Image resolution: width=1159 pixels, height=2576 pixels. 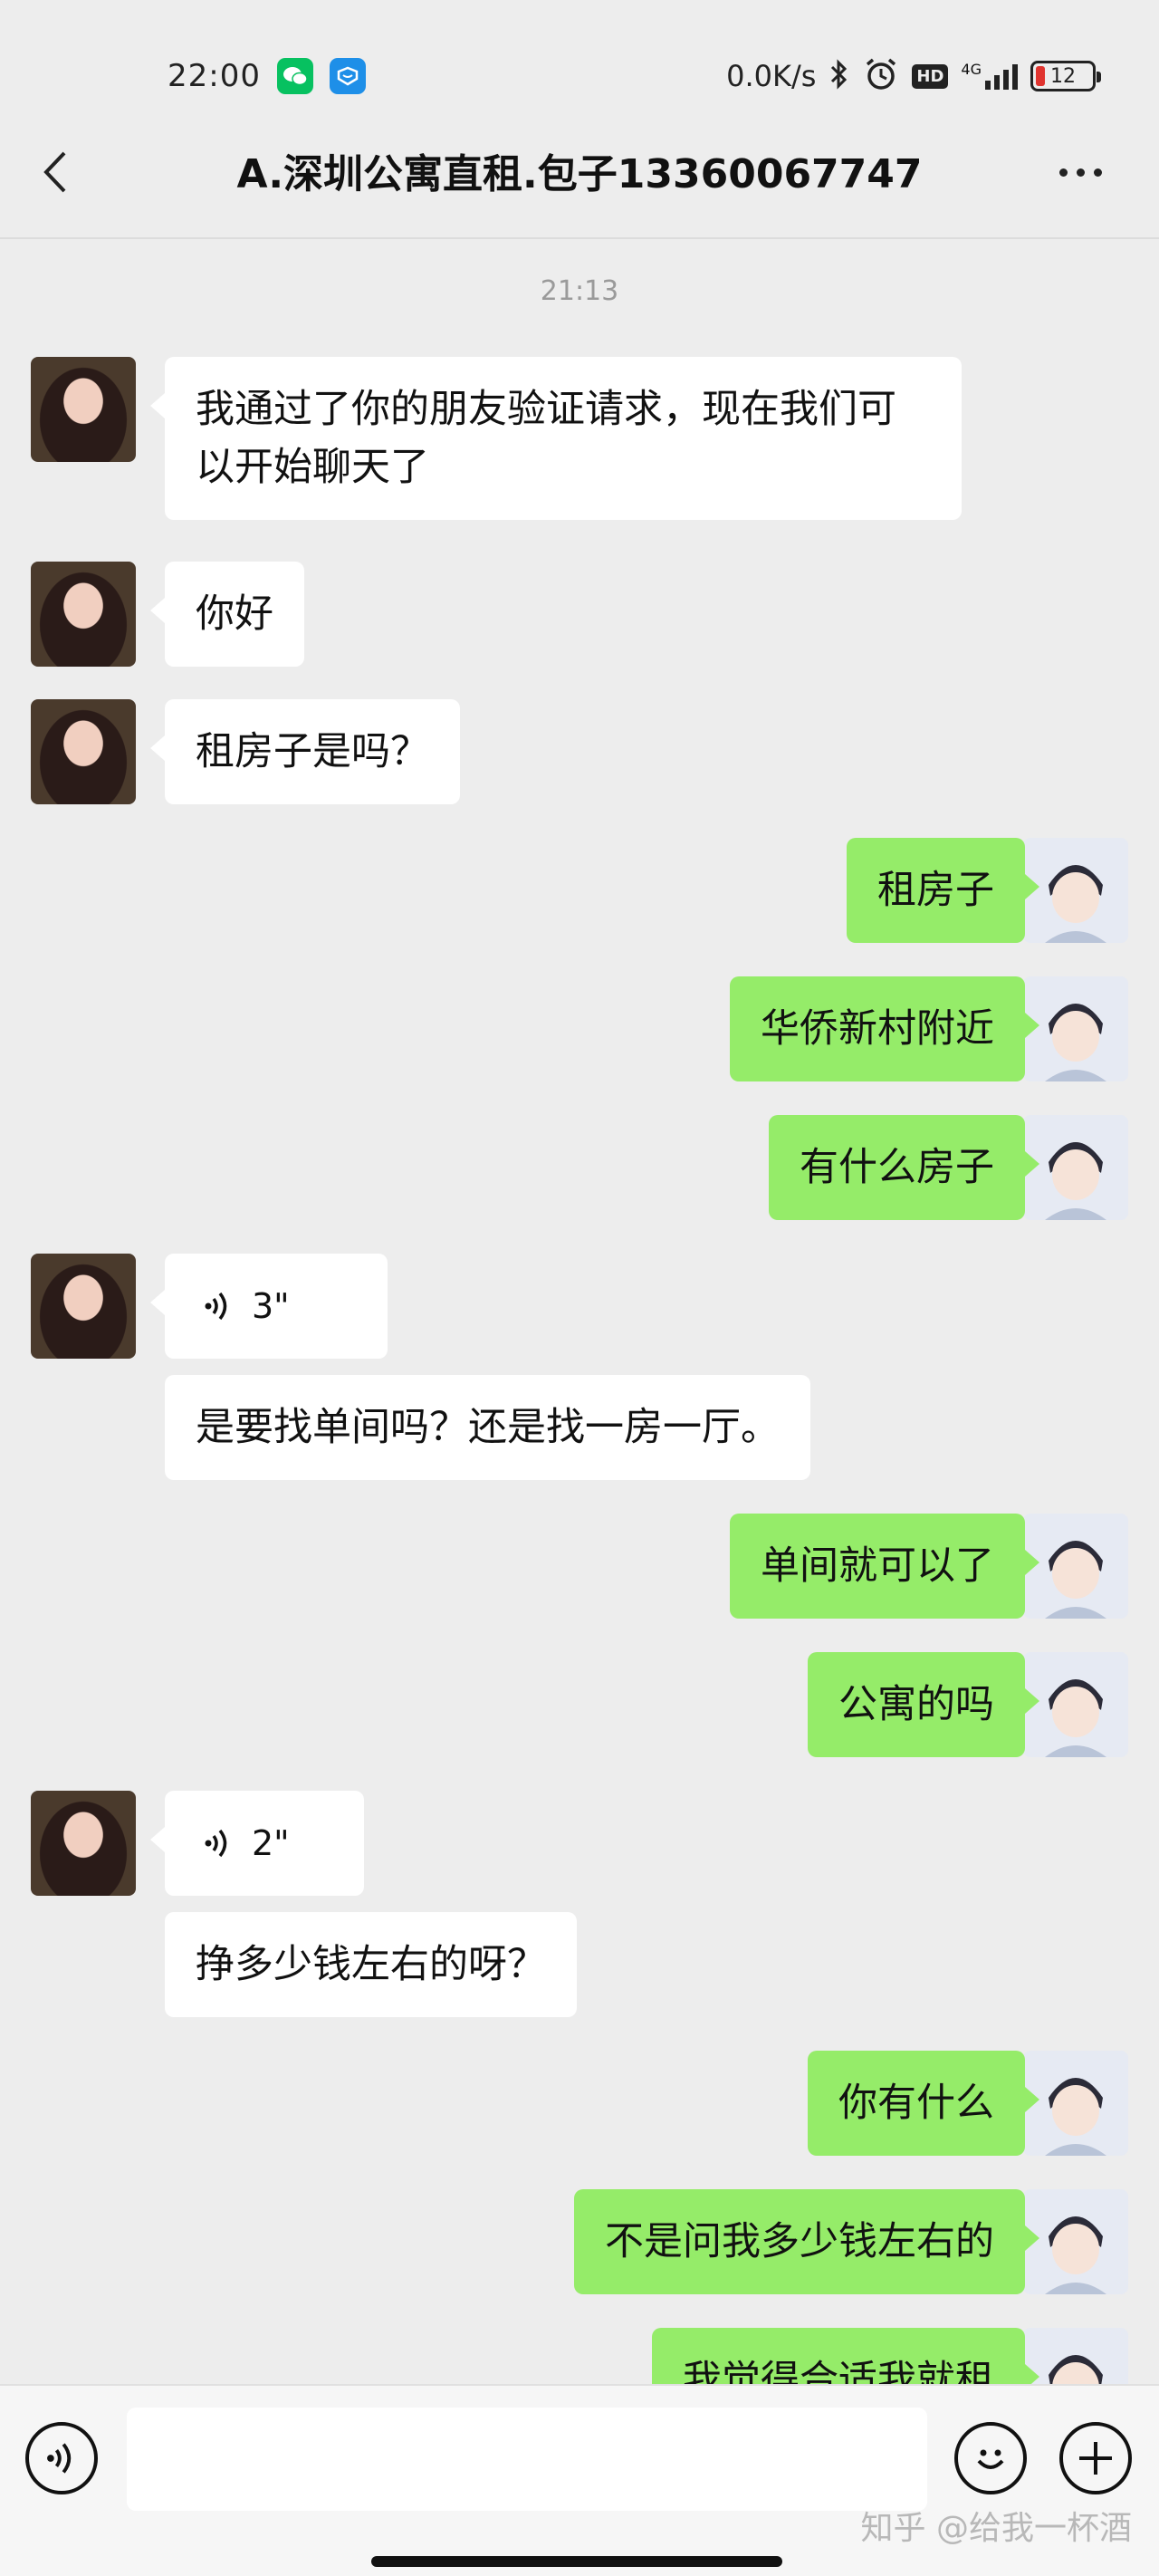 I want to click on voice-duration: 3", so click(x=271, y=1306).